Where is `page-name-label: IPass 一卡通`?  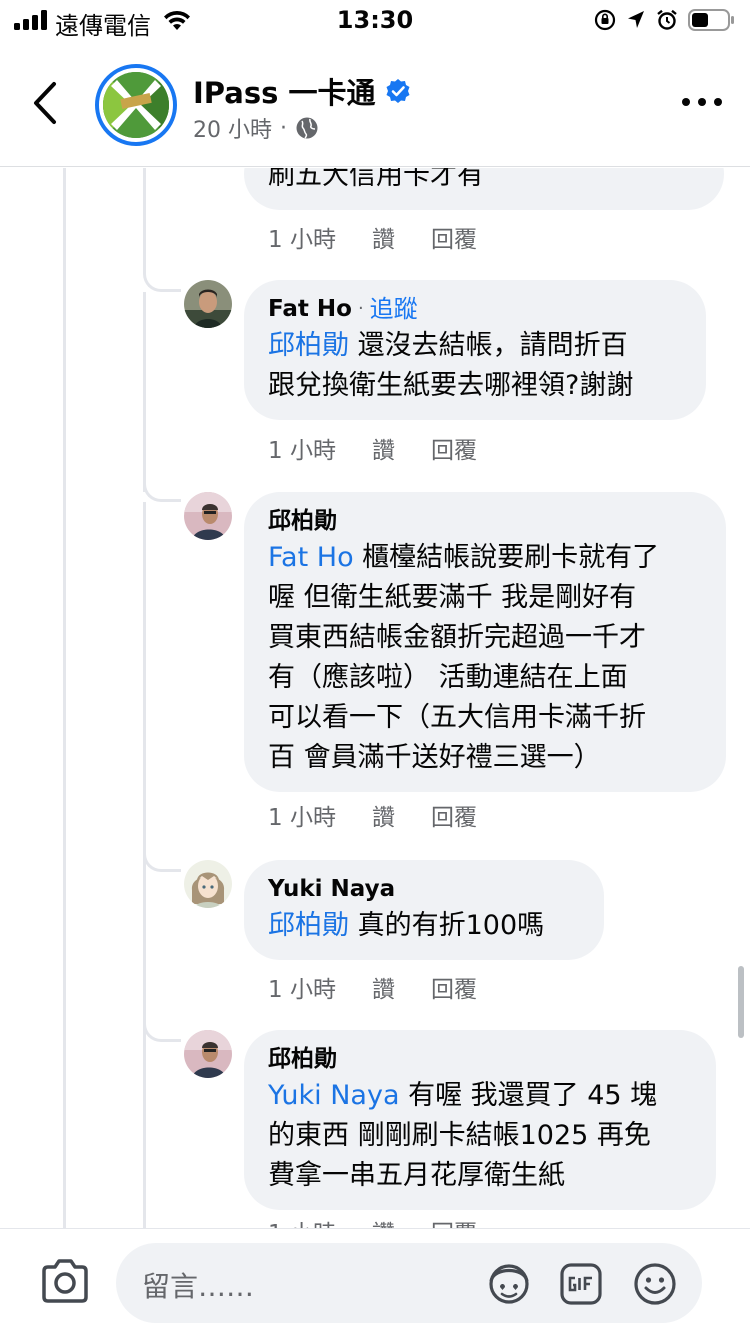 page-name-label: IPass 一卡通 is located at coordinates (284, 91).